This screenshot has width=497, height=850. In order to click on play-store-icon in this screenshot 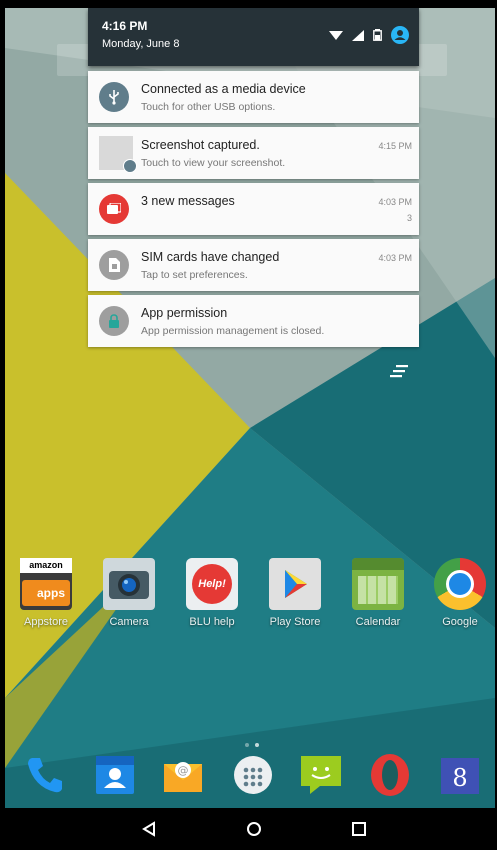, I will do `click(295, 584)`.